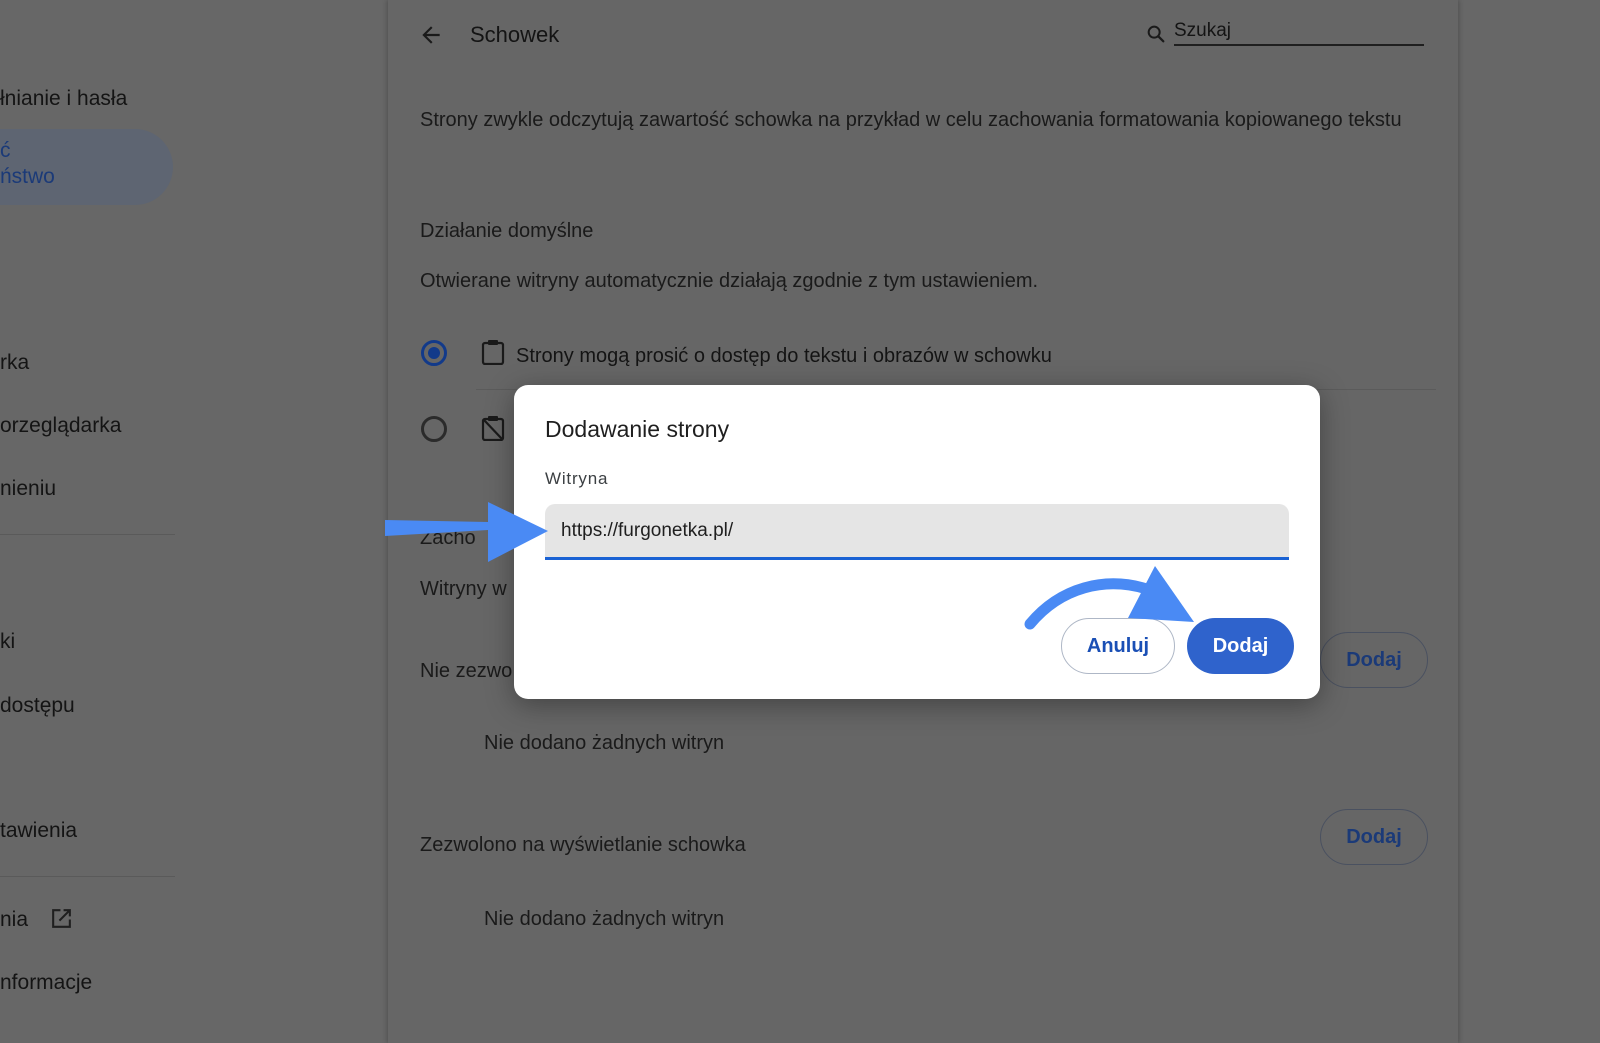  What do you see at coordinates (1118, 646) in the screenshot?
I see `cancel-button: Anuluj` at bounding box center [1118, 646].